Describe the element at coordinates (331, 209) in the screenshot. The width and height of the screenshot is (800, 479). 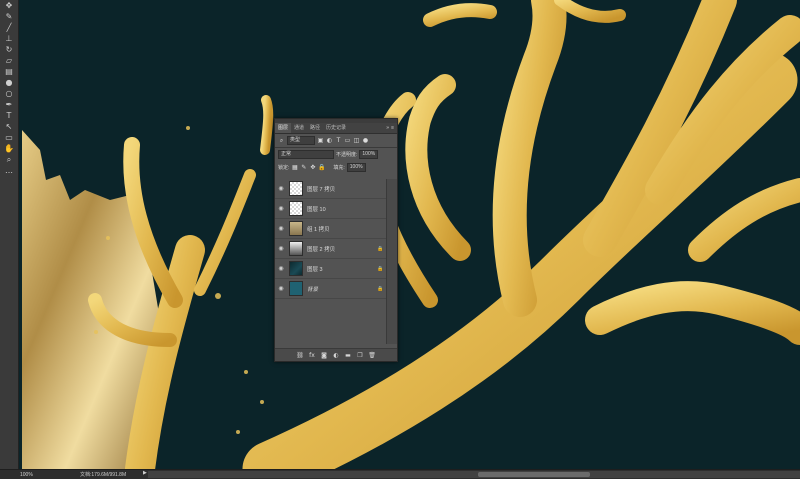
I see `layer-row: ◉ 图层 10` at that location.